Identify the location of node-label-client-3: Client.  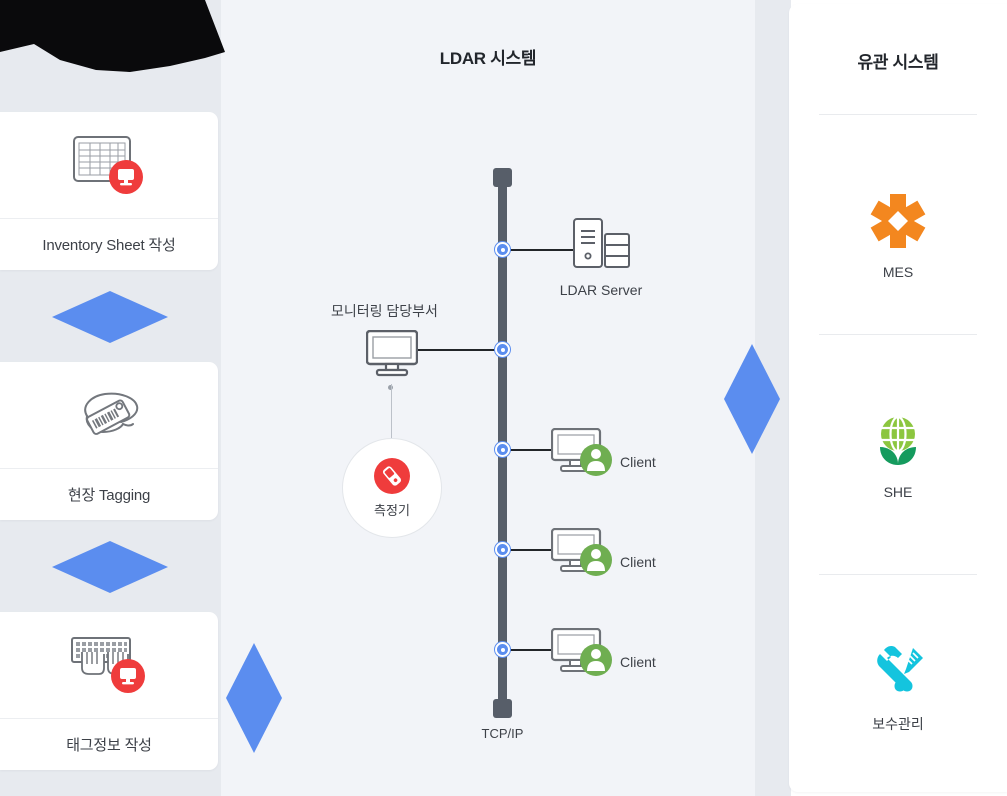
(638, 662).